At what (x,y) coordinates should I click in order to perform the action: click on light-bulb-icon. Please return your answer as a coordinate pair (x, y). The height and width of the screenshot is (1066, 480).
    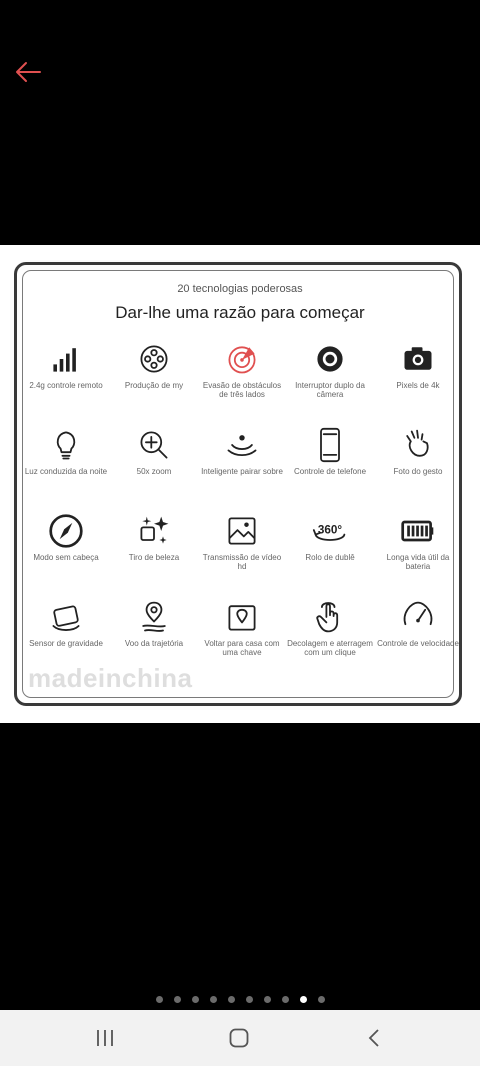
    Looking at the image, I should click on (66, 445).